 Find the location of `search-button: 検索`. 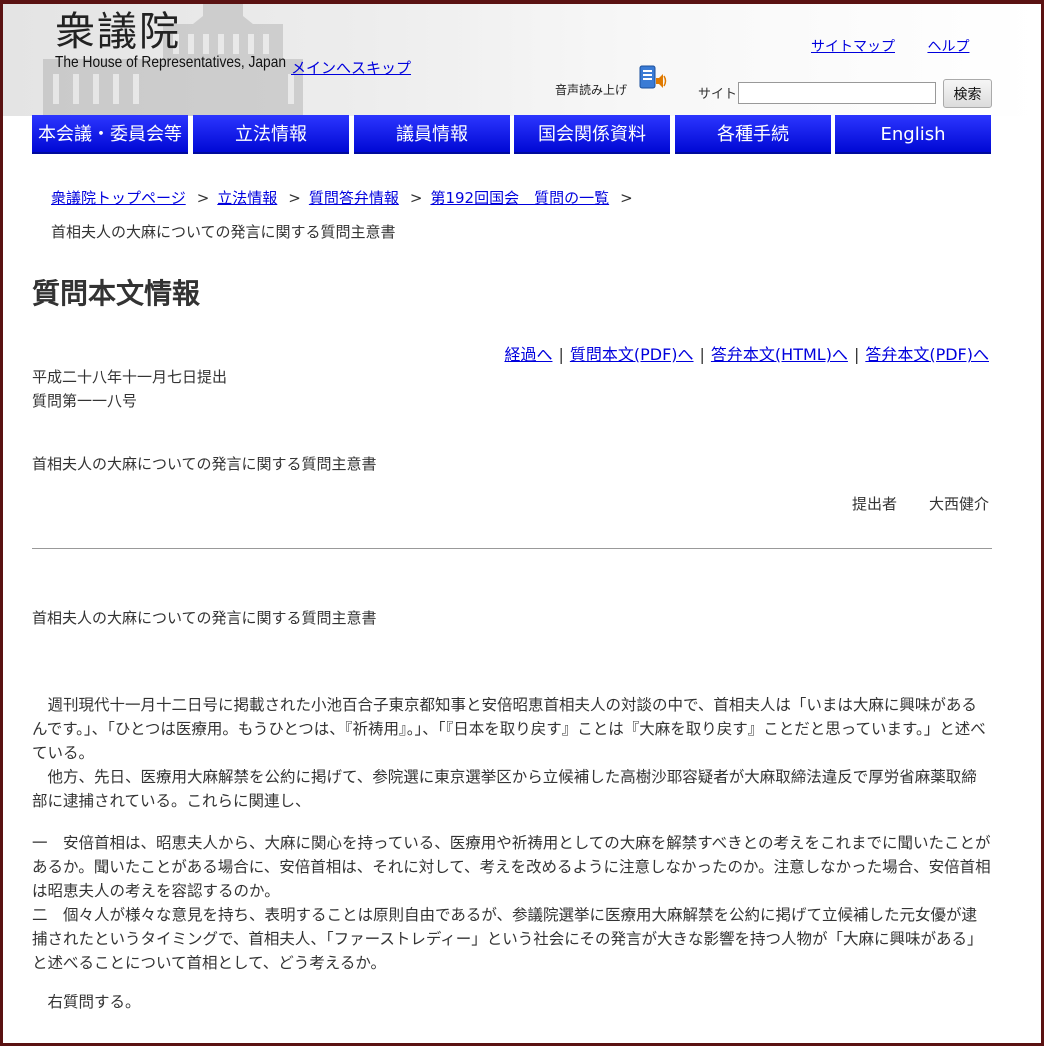

search-button: 検索 is located at coordinates (967, 93).